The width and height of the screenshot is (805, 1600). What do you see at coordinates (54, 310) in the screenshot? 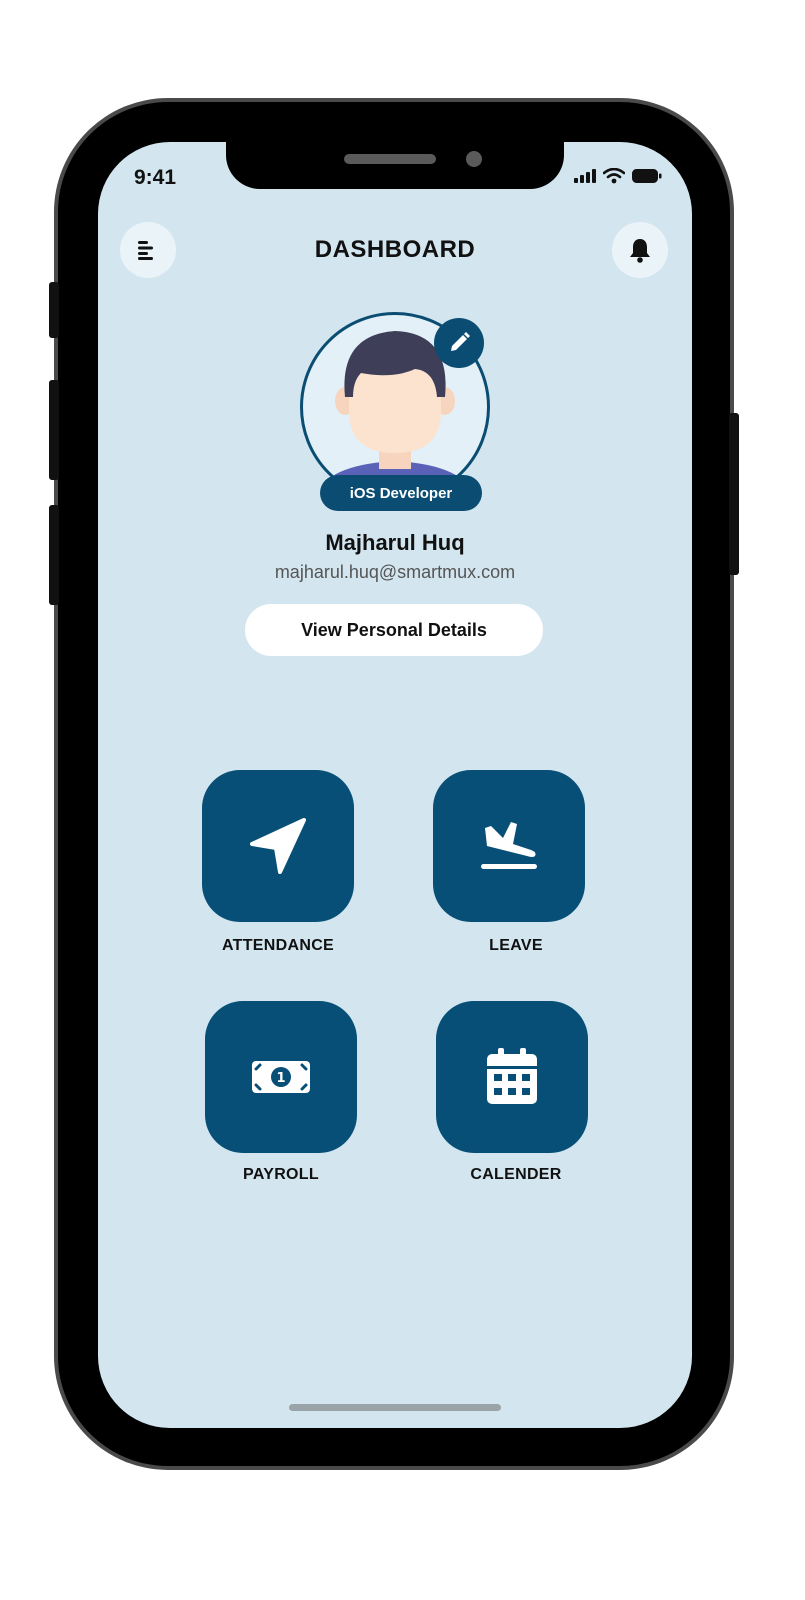
I see `mute-switch` at bounding box center [54, 310].